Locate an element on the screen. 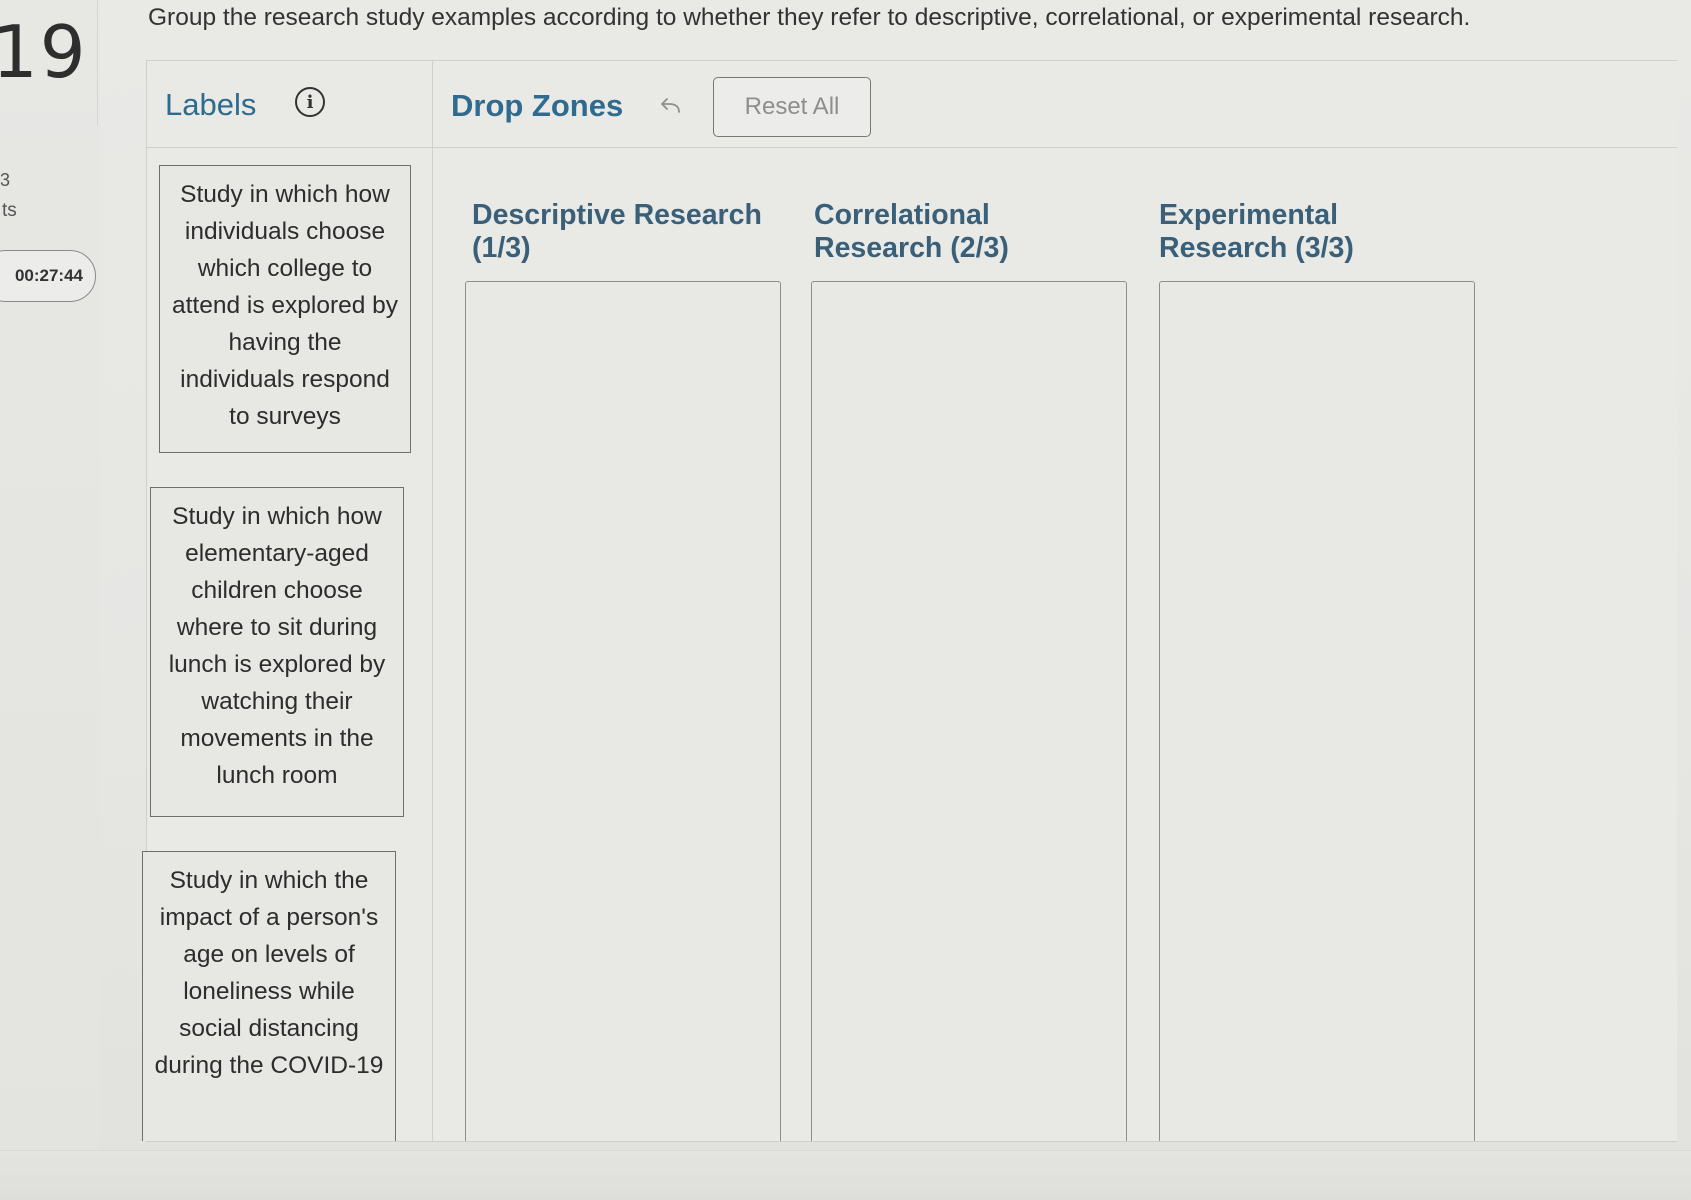 This screenshot has width=1691, height=1200. reset-all-button: Reset All is located at coordinates (792, 107).